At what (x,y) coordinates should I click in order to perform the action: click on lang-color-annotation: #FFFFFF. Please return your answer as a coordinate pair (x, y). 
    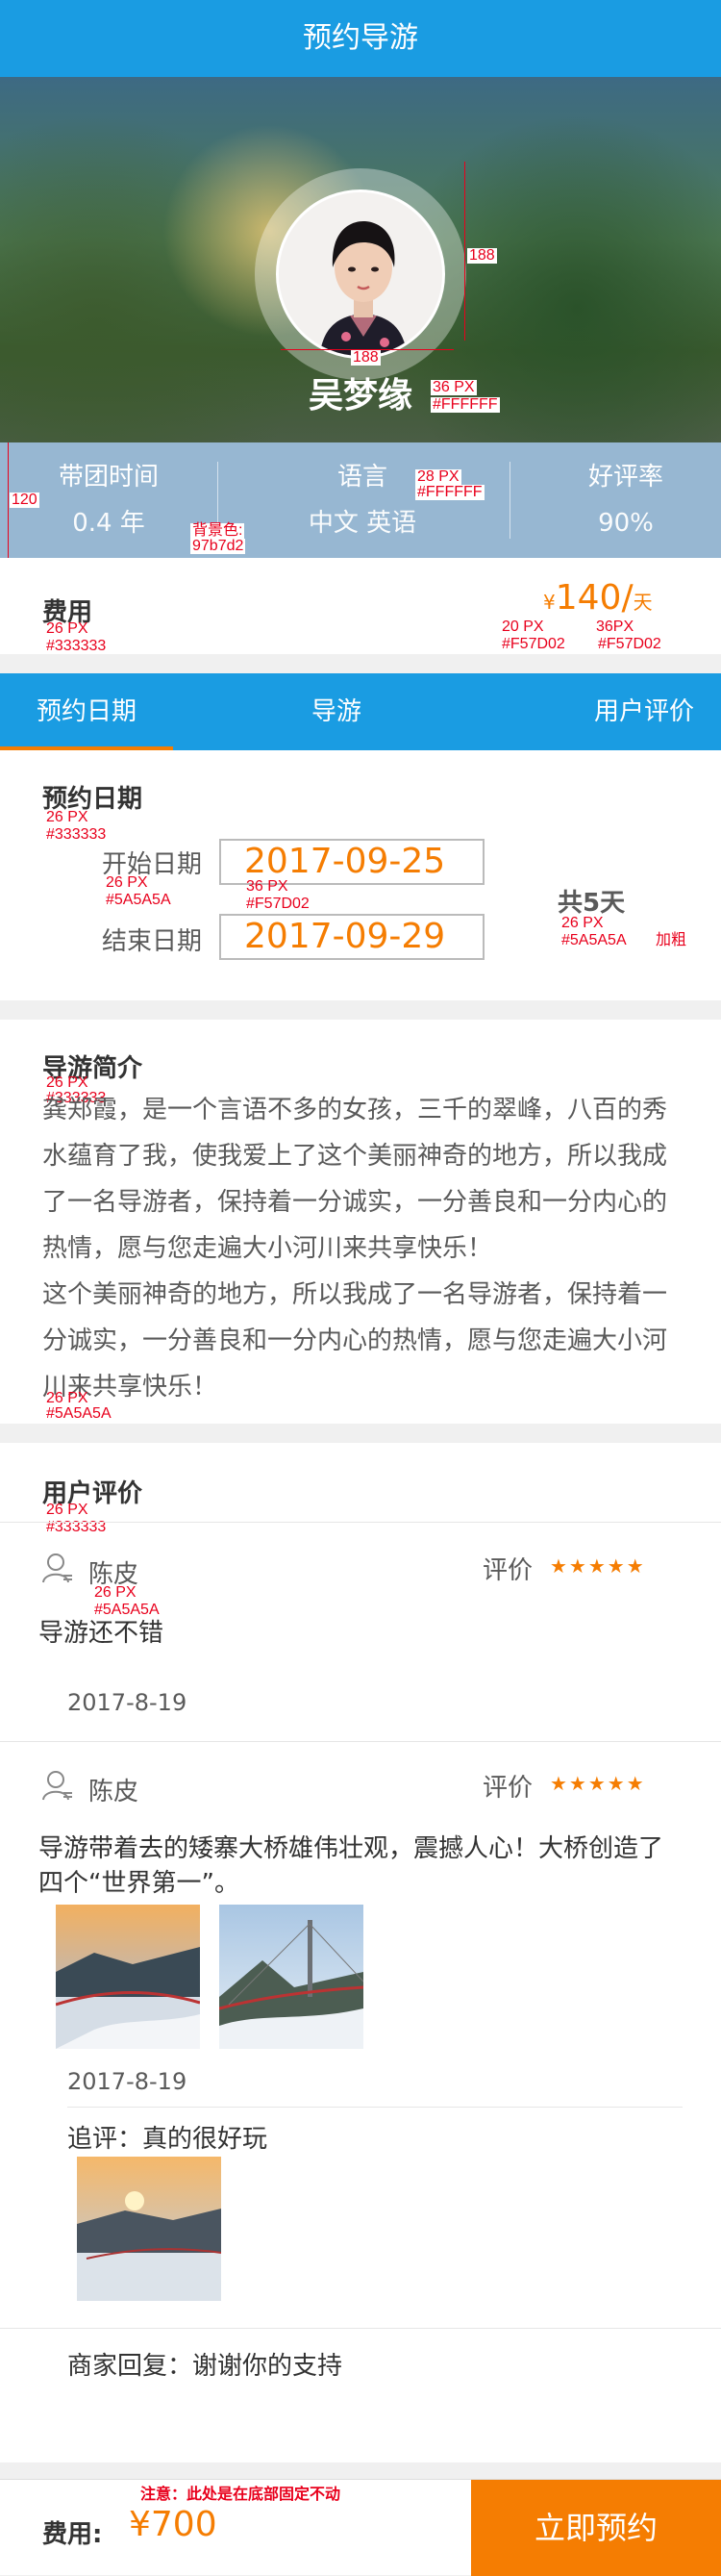
    Looking at the image, I should click on (450, 492).